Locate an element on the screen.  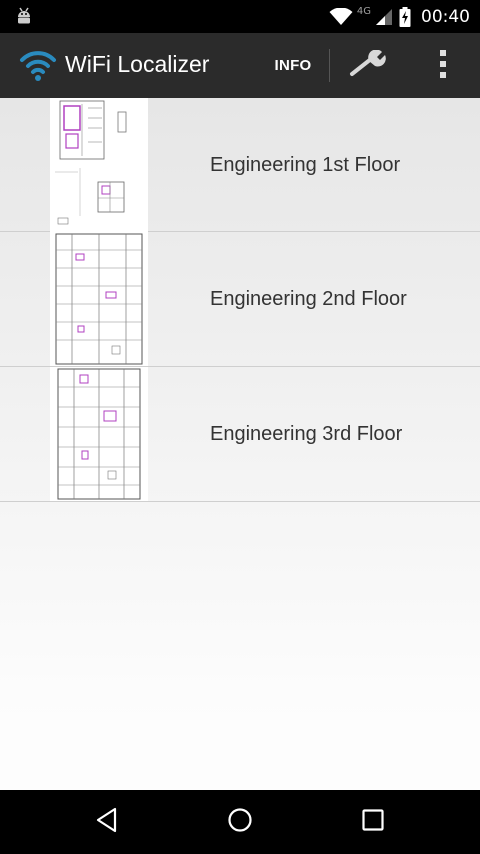
overflow-menu-icon is located at coordinates (443, 65).